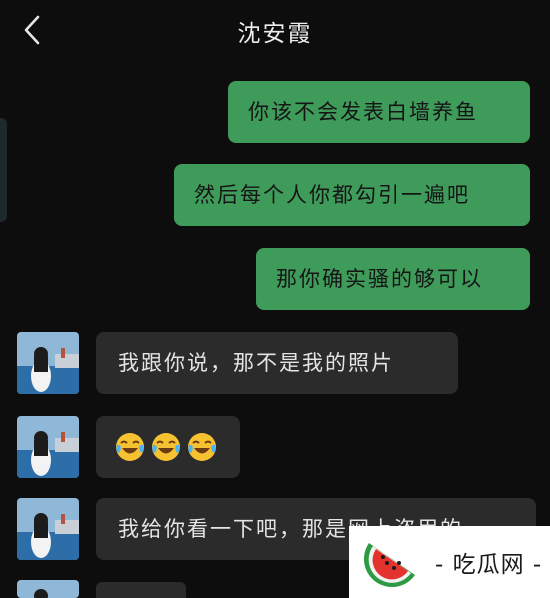 The image size is (550, 598). Describe the element at coordinates (275, 34) in the screenshot. I see `contact-name-title: 沈安霞` at that location.